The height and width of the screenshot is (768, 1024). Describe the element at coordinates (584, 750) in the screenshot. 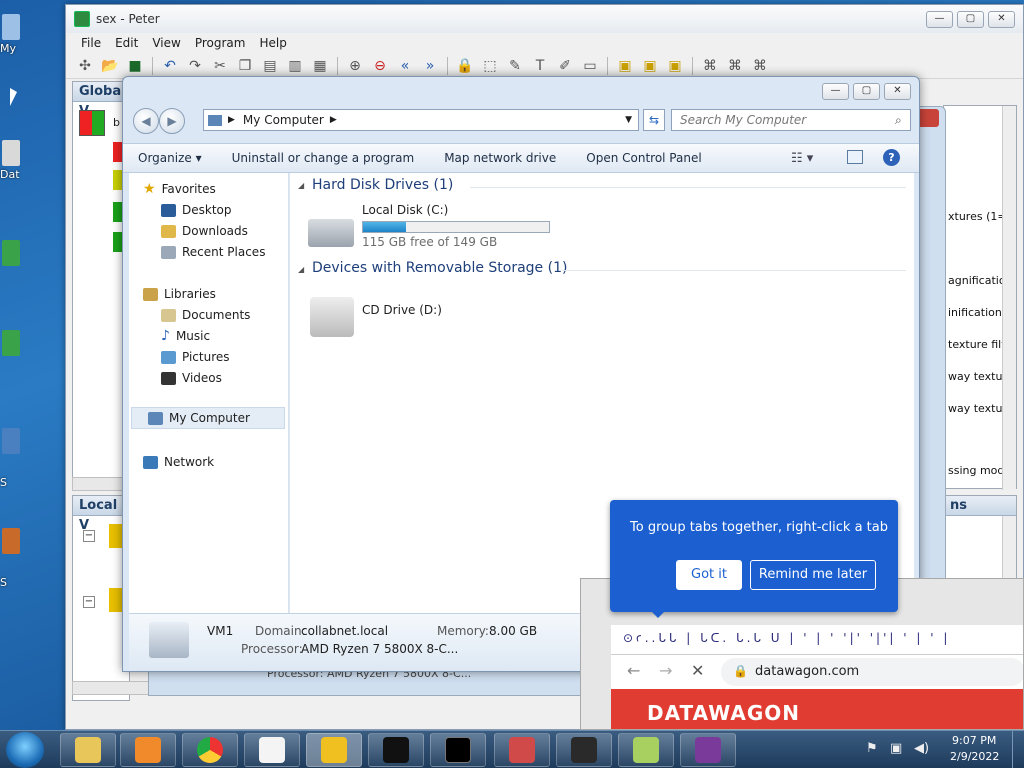

I see `taskbar-app` at that location.